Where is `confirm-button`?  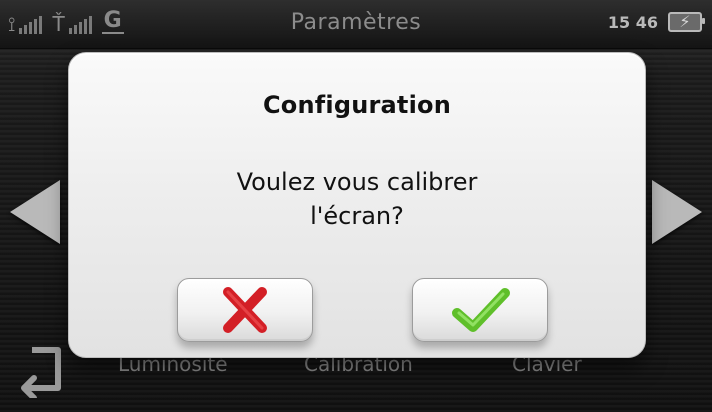 confirm-button is located at coordinates (480, 310).